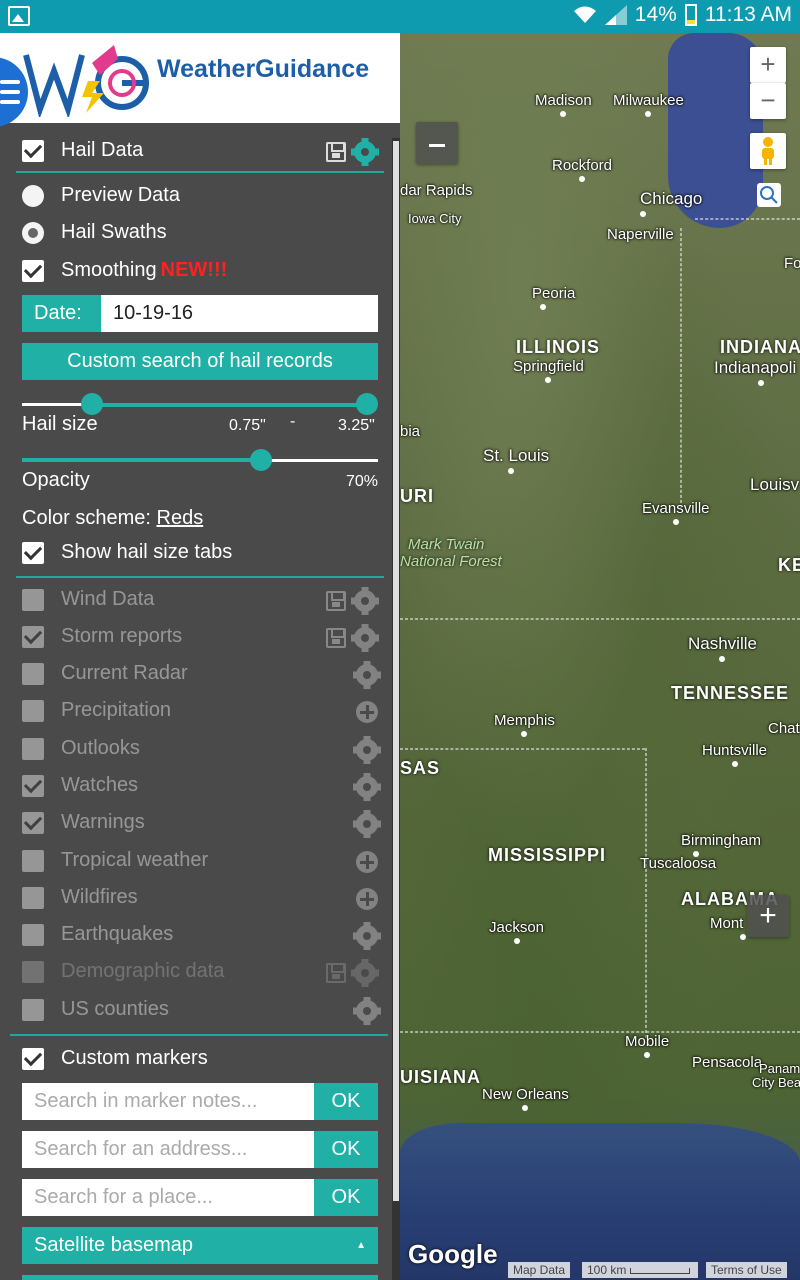 This screenshot has width=800, height=1280. I want to click on address-search: OK, so click(200, 1149).